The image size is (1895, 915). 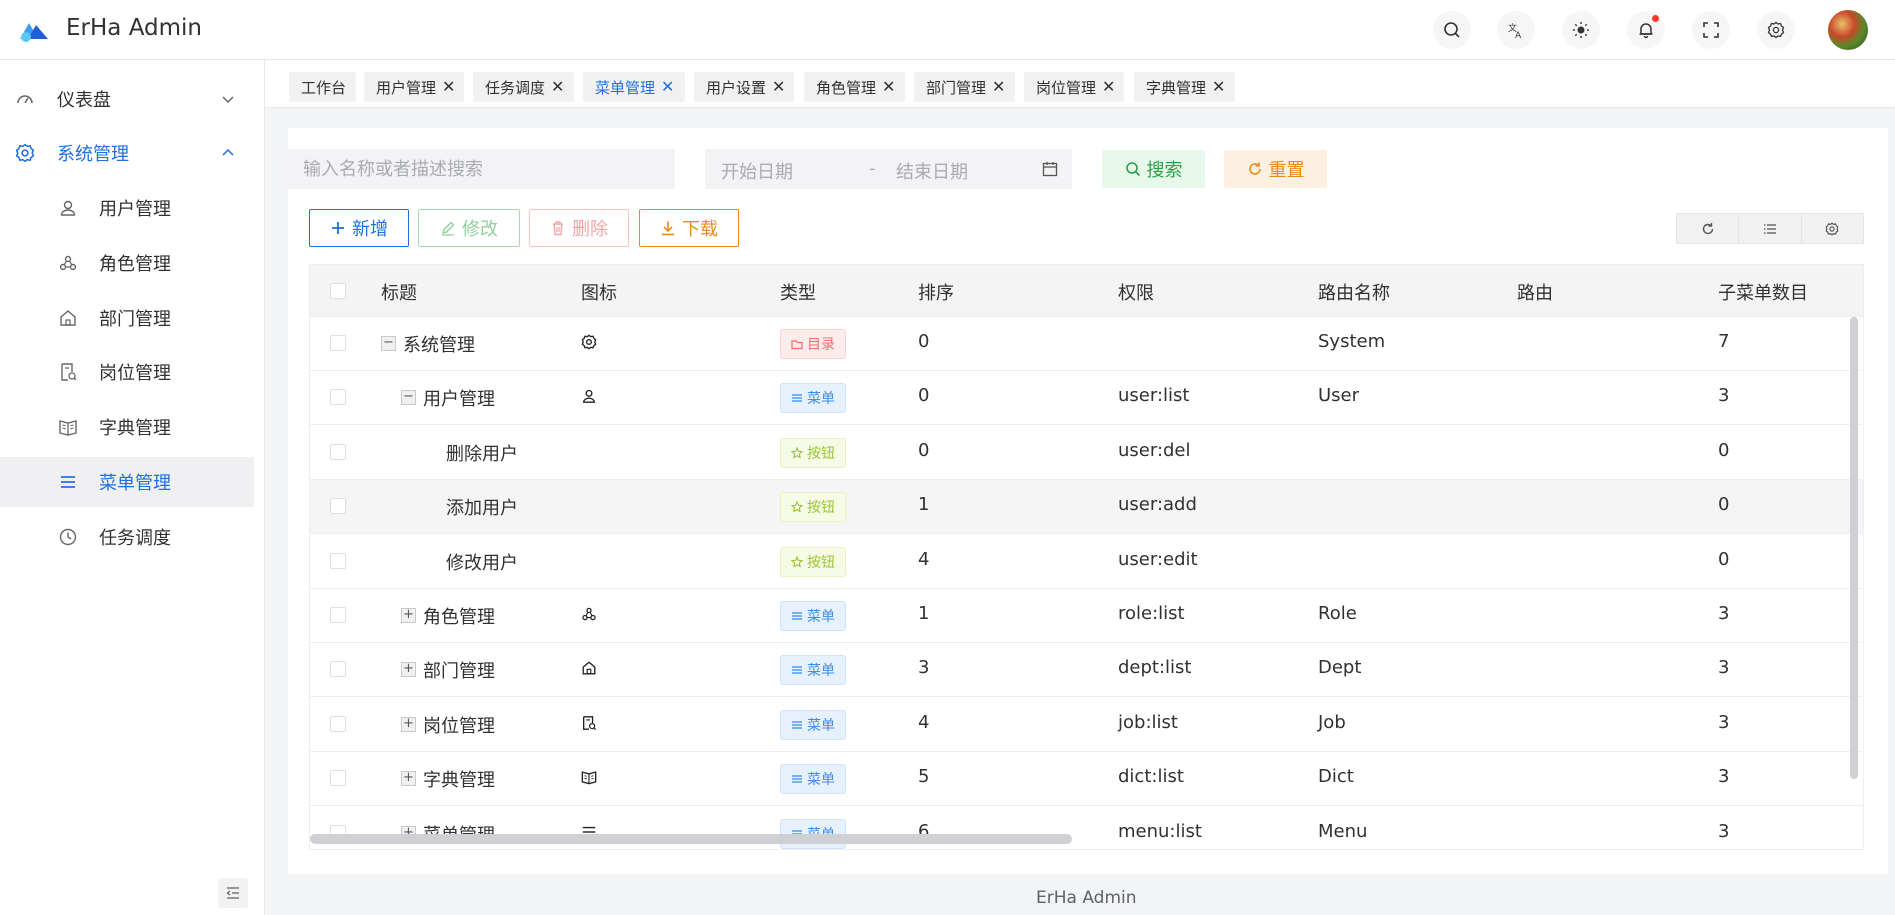 I want to click on column-header: 子菜单数目, so click(x=1763, y=292).